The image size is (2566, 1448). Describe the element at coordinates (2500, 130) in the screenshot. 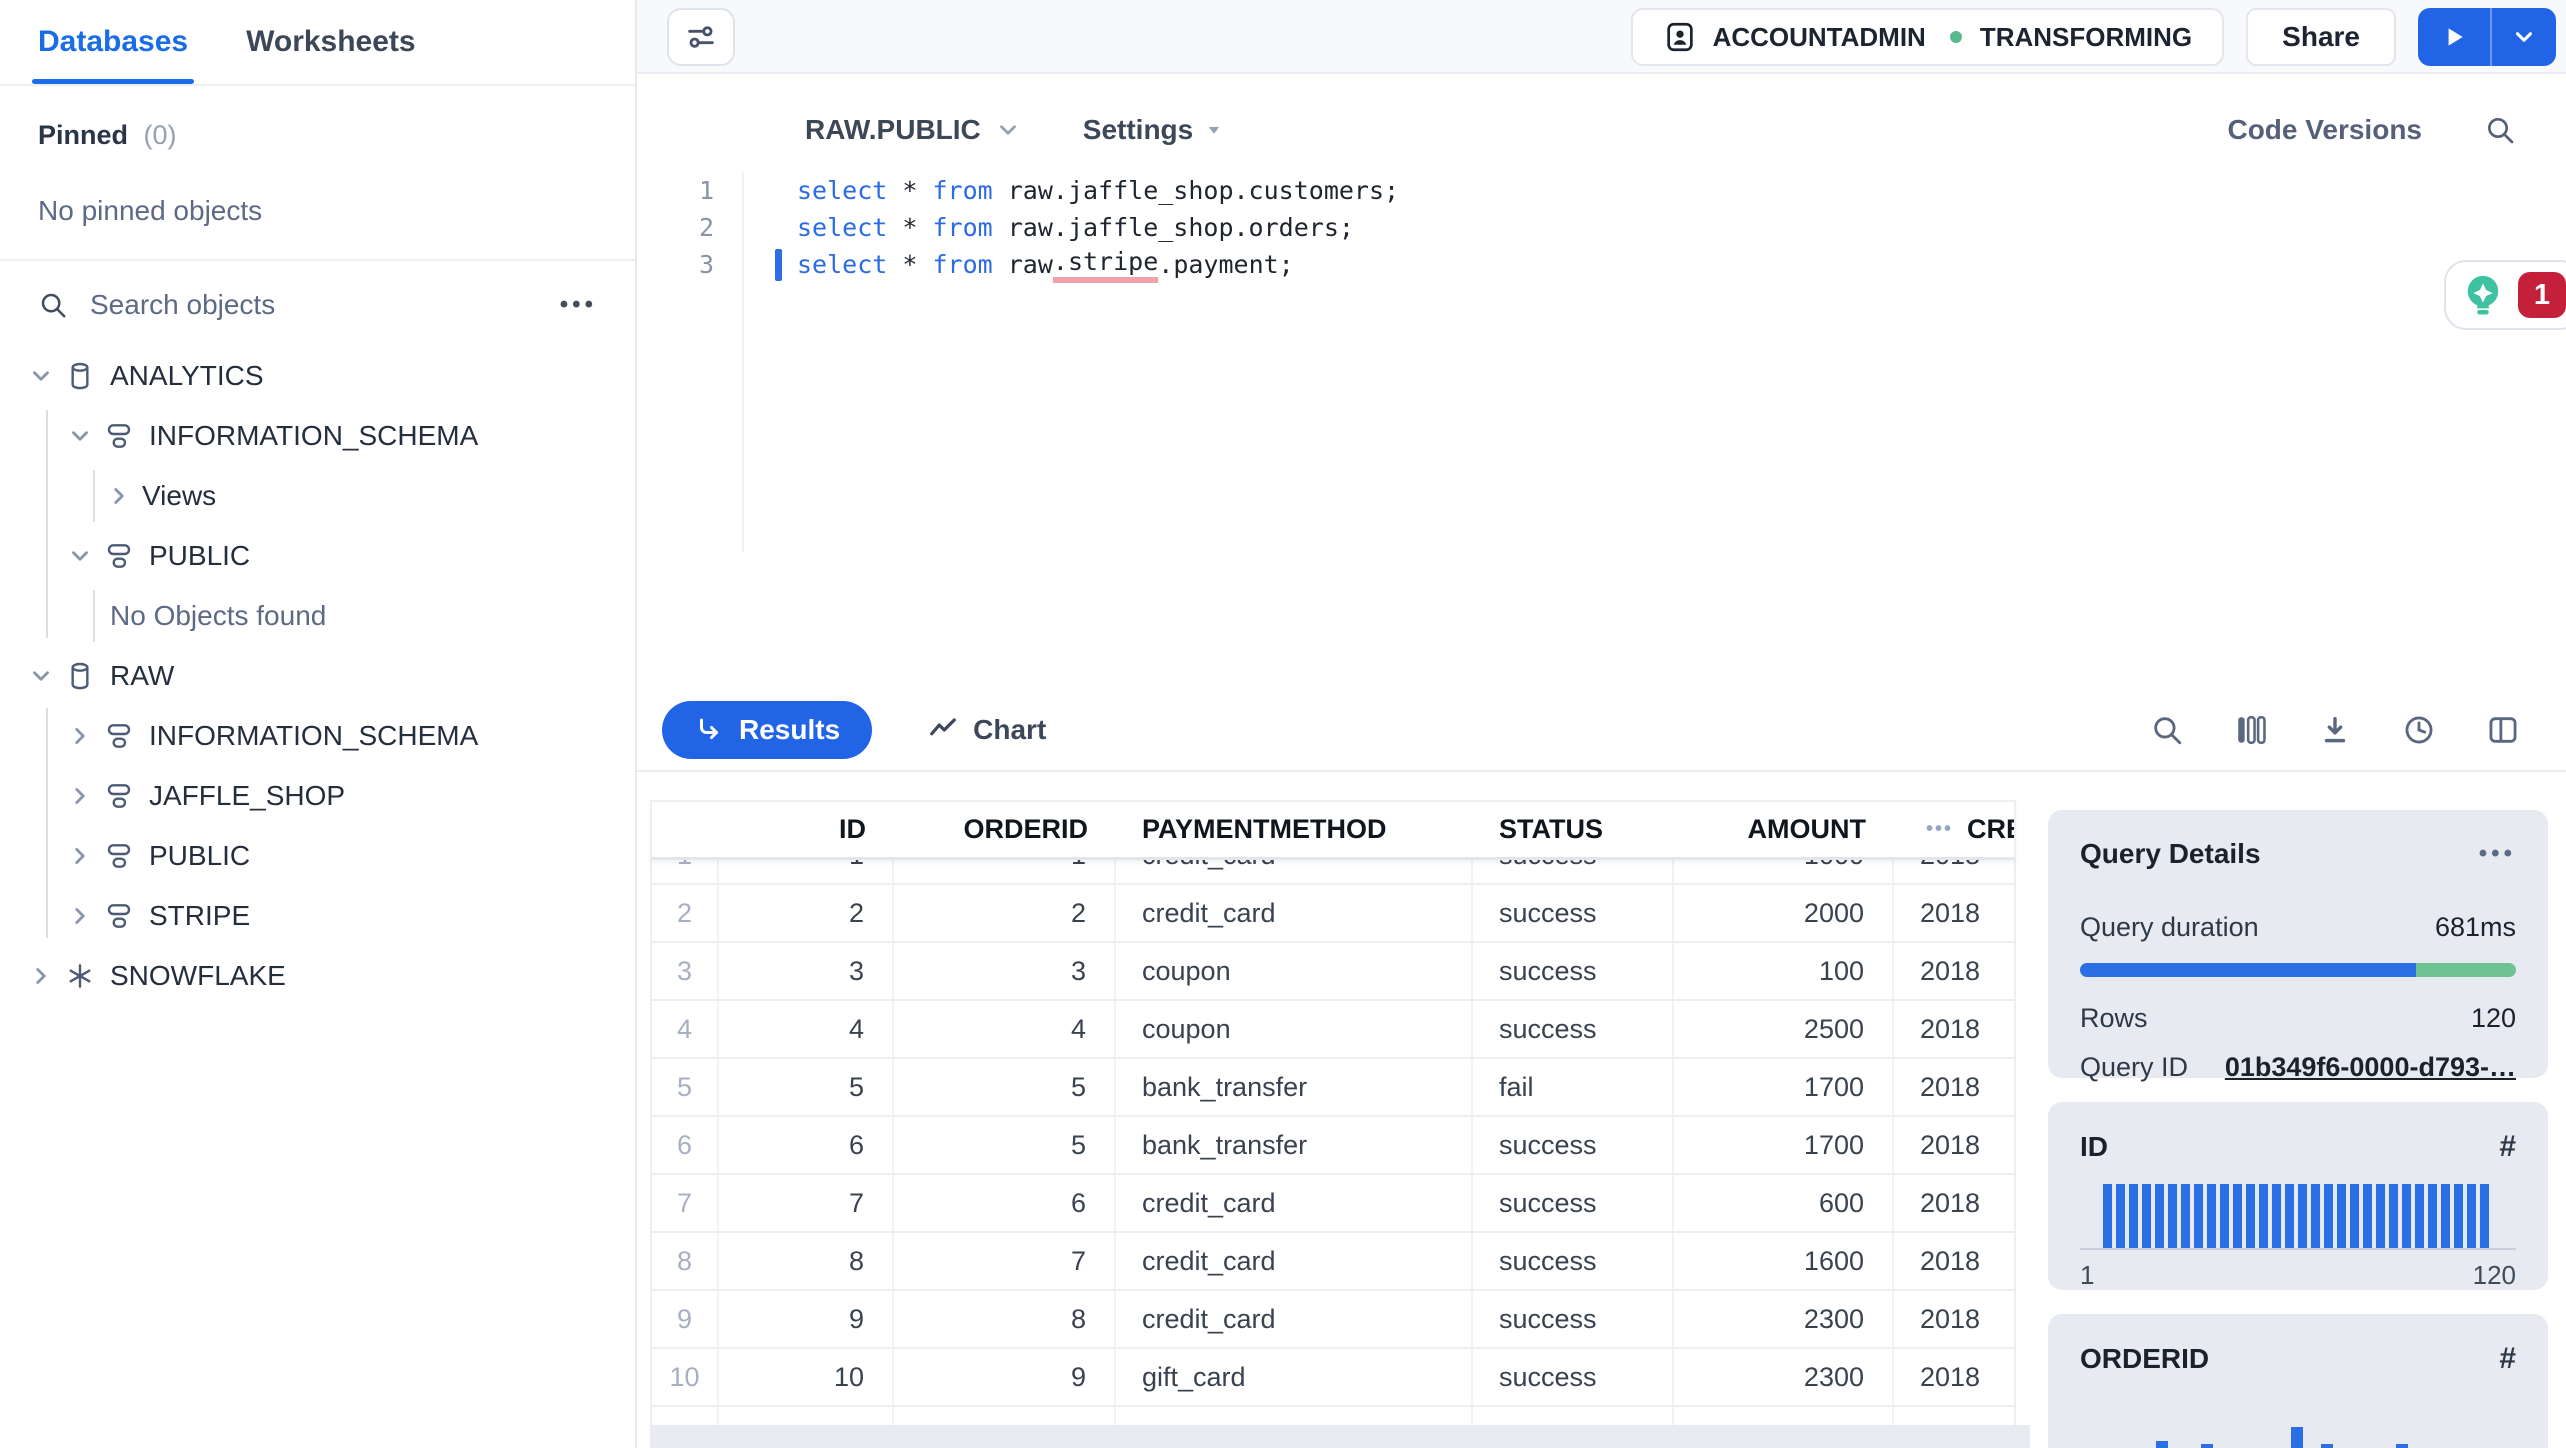

I see `editor-search-icon` at that location.